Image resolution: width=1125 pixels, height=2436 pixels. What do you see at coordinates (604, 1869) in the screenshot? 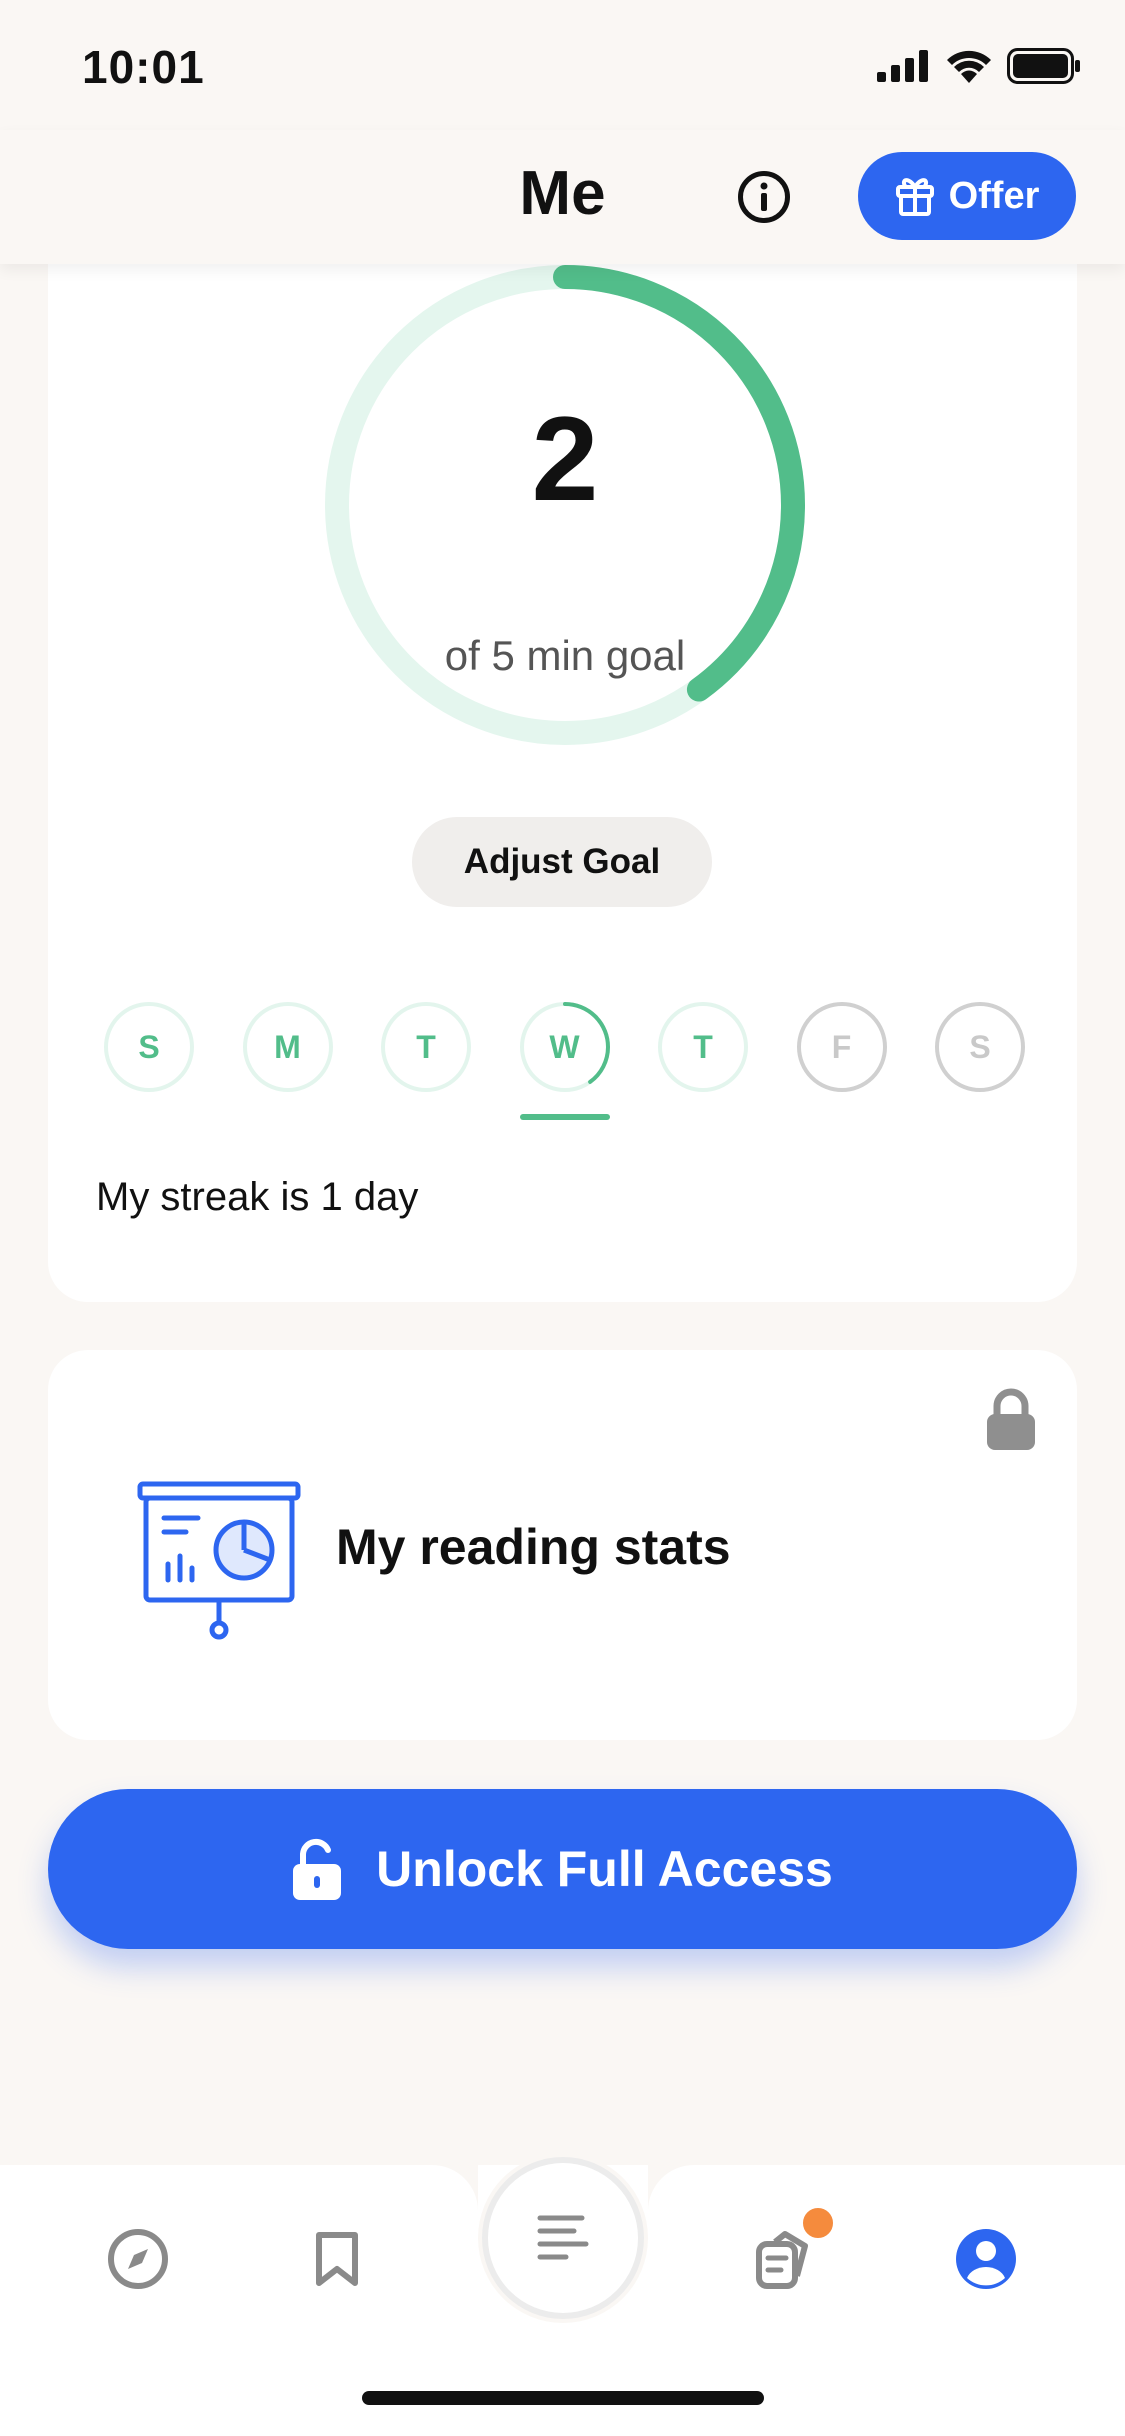
I see `unlock-full-access-label: Unlock Full Access` at bounding box center [604, 1869].